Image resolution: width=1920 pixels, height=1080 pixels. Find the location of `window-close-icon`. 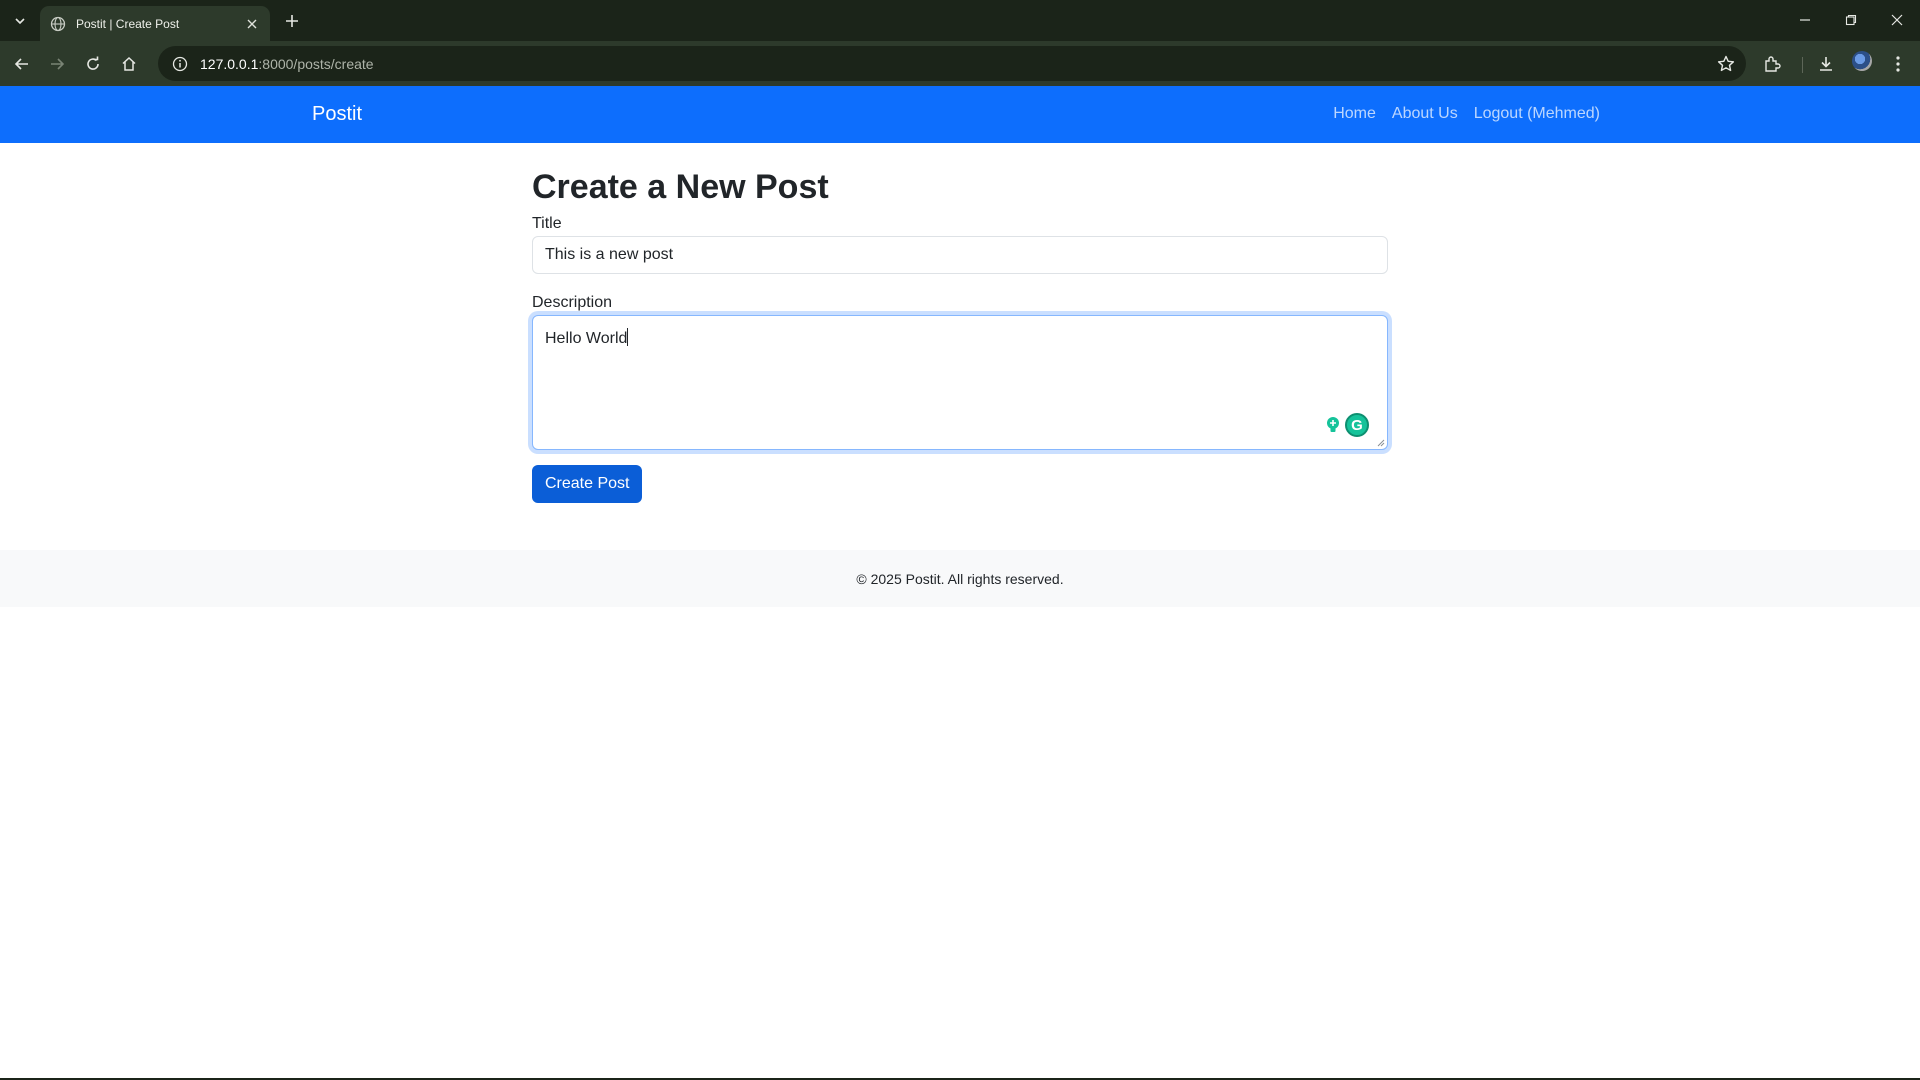

window-close-icon is located at coordinates (1897, 20).